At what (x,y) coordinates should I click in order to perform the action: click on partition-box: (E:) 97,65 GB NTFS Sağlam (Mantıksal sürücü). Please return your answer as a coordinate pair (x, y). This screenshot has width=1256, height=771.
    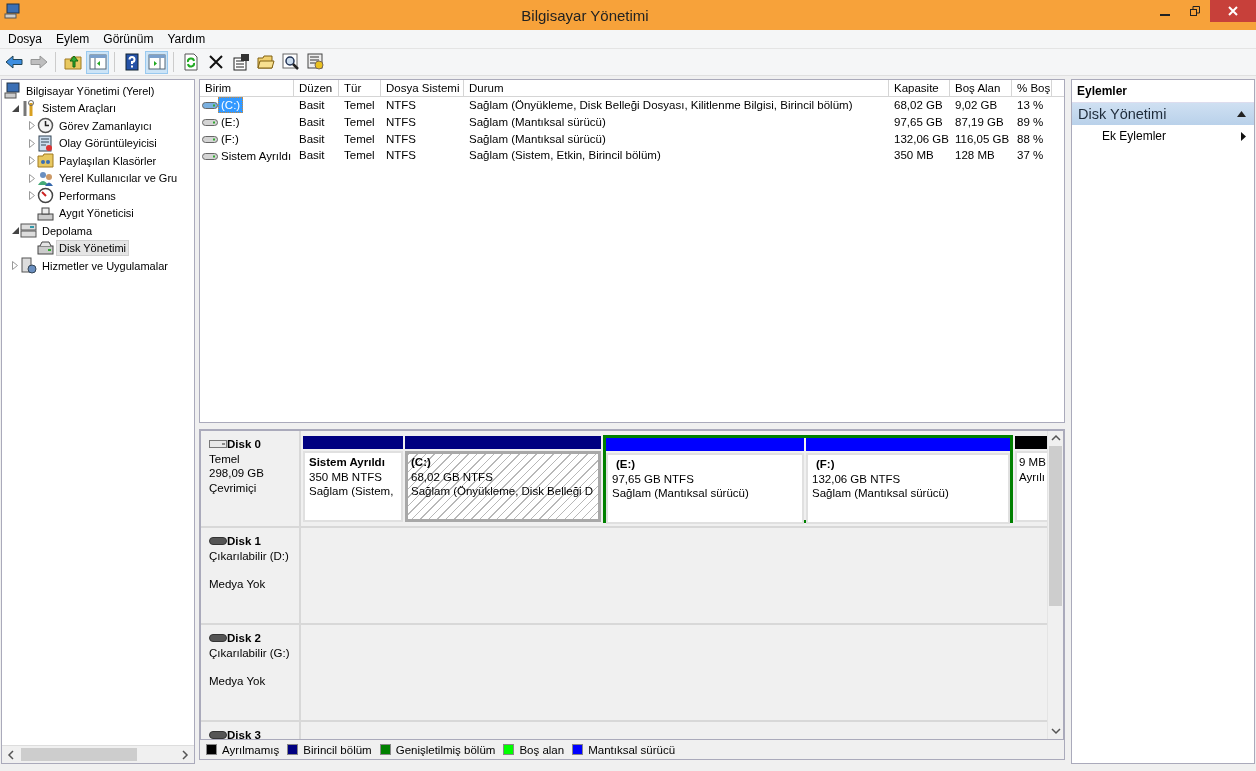
    Looking at the image, I should click on (705, 488).